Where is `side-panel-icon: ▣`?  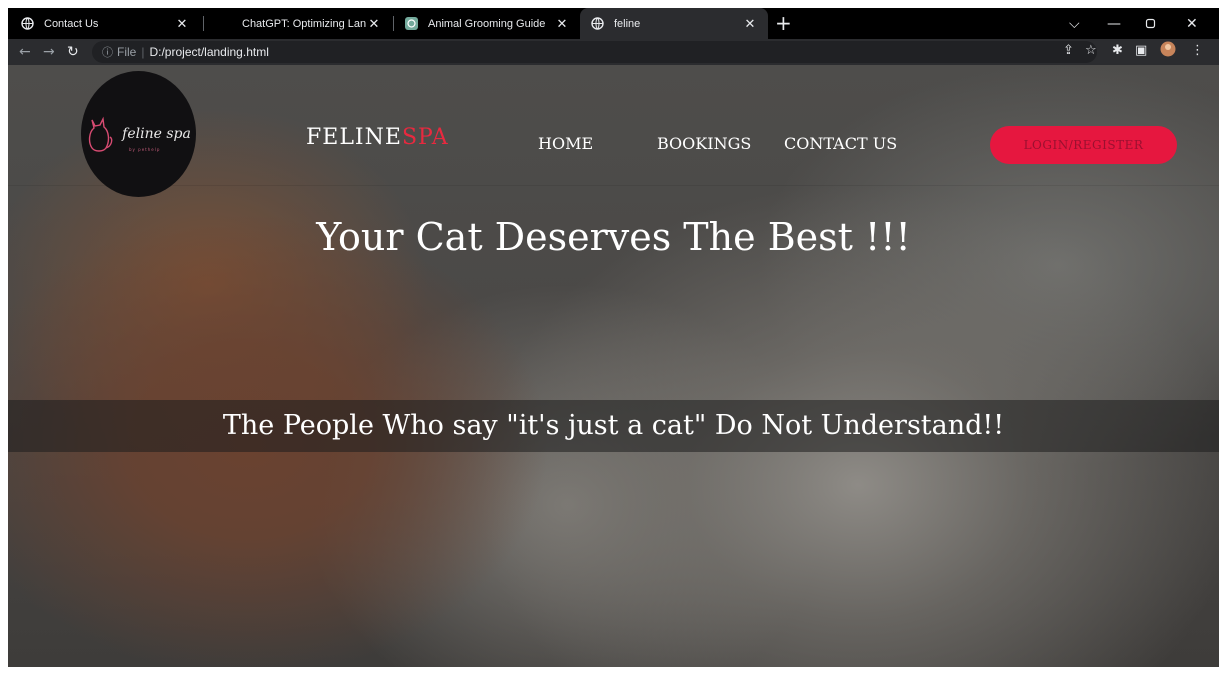
side-panel-icon: ▣ is located at coordinates (1141, 50).